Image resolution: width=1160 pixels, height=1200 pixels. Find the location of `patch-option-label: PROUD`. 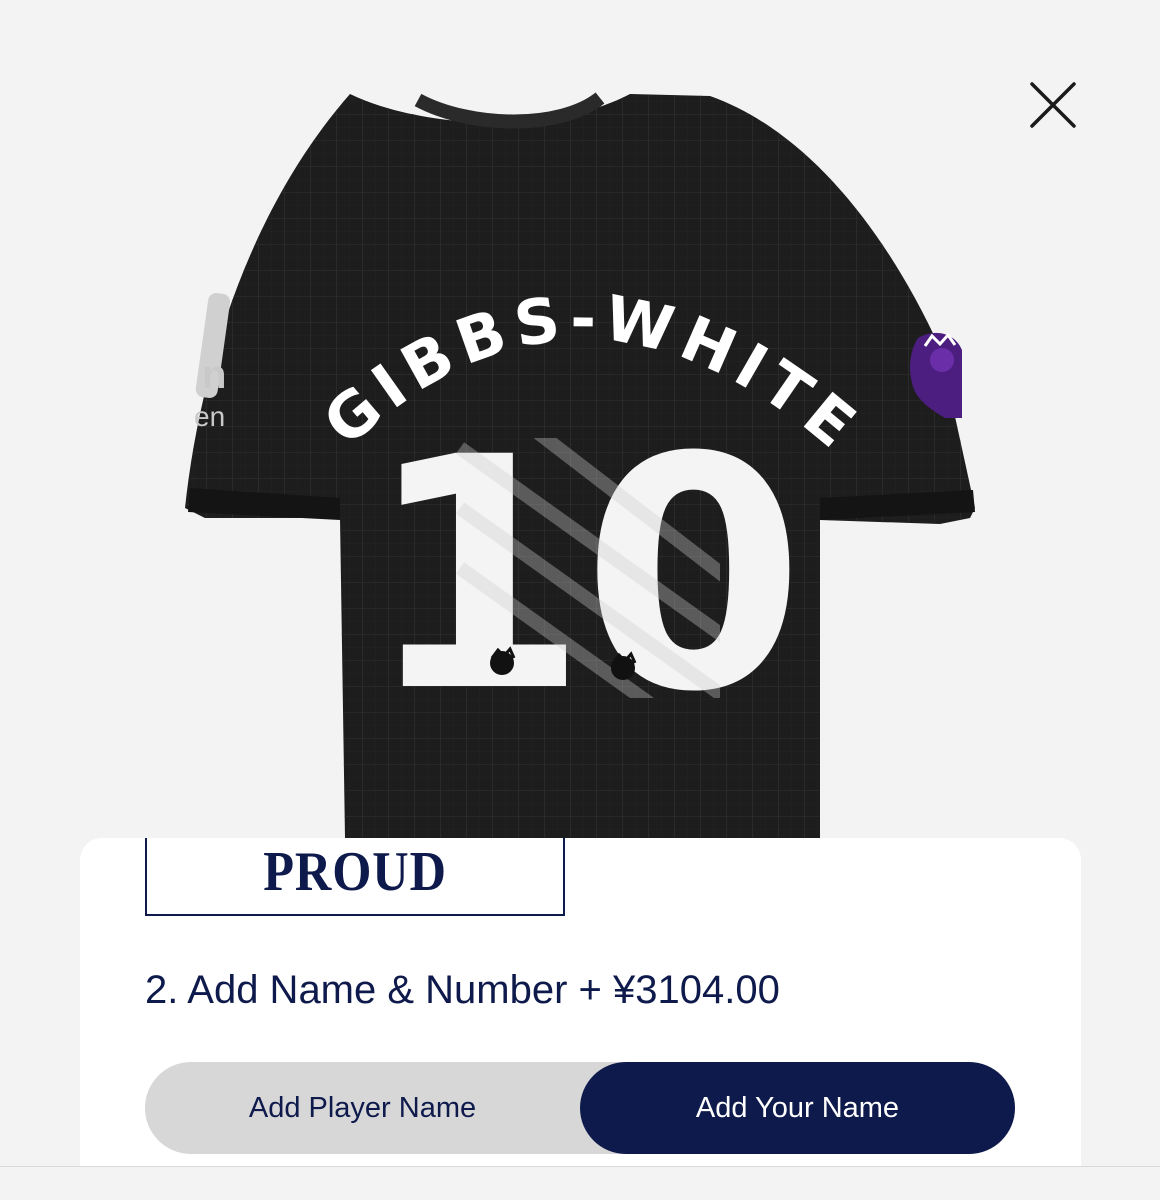

patch-option-label: PROUD is located at coordinates (355, 872).